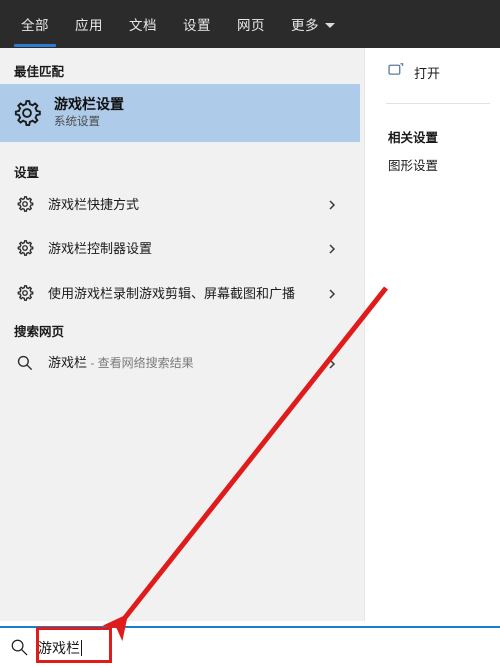  What do you see at coordinates (413, 164) in the screenshot?
I see `related-link-graphics-settings: 图形设置` at bounding box center [413, 164].